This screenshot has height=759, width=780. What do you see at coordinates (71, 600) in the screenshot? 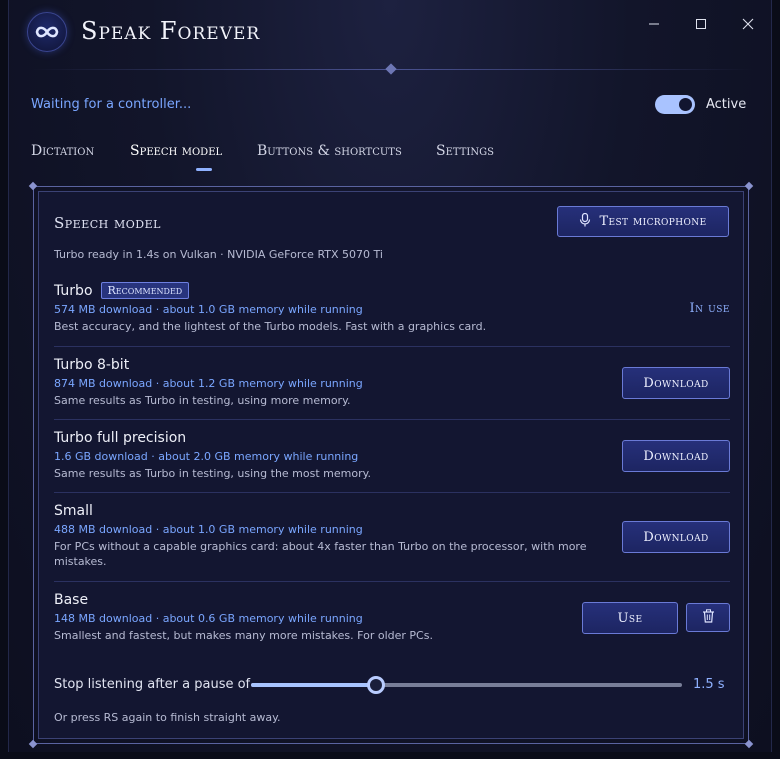
I see `model-name: Base` at bounding box center [71, 600].